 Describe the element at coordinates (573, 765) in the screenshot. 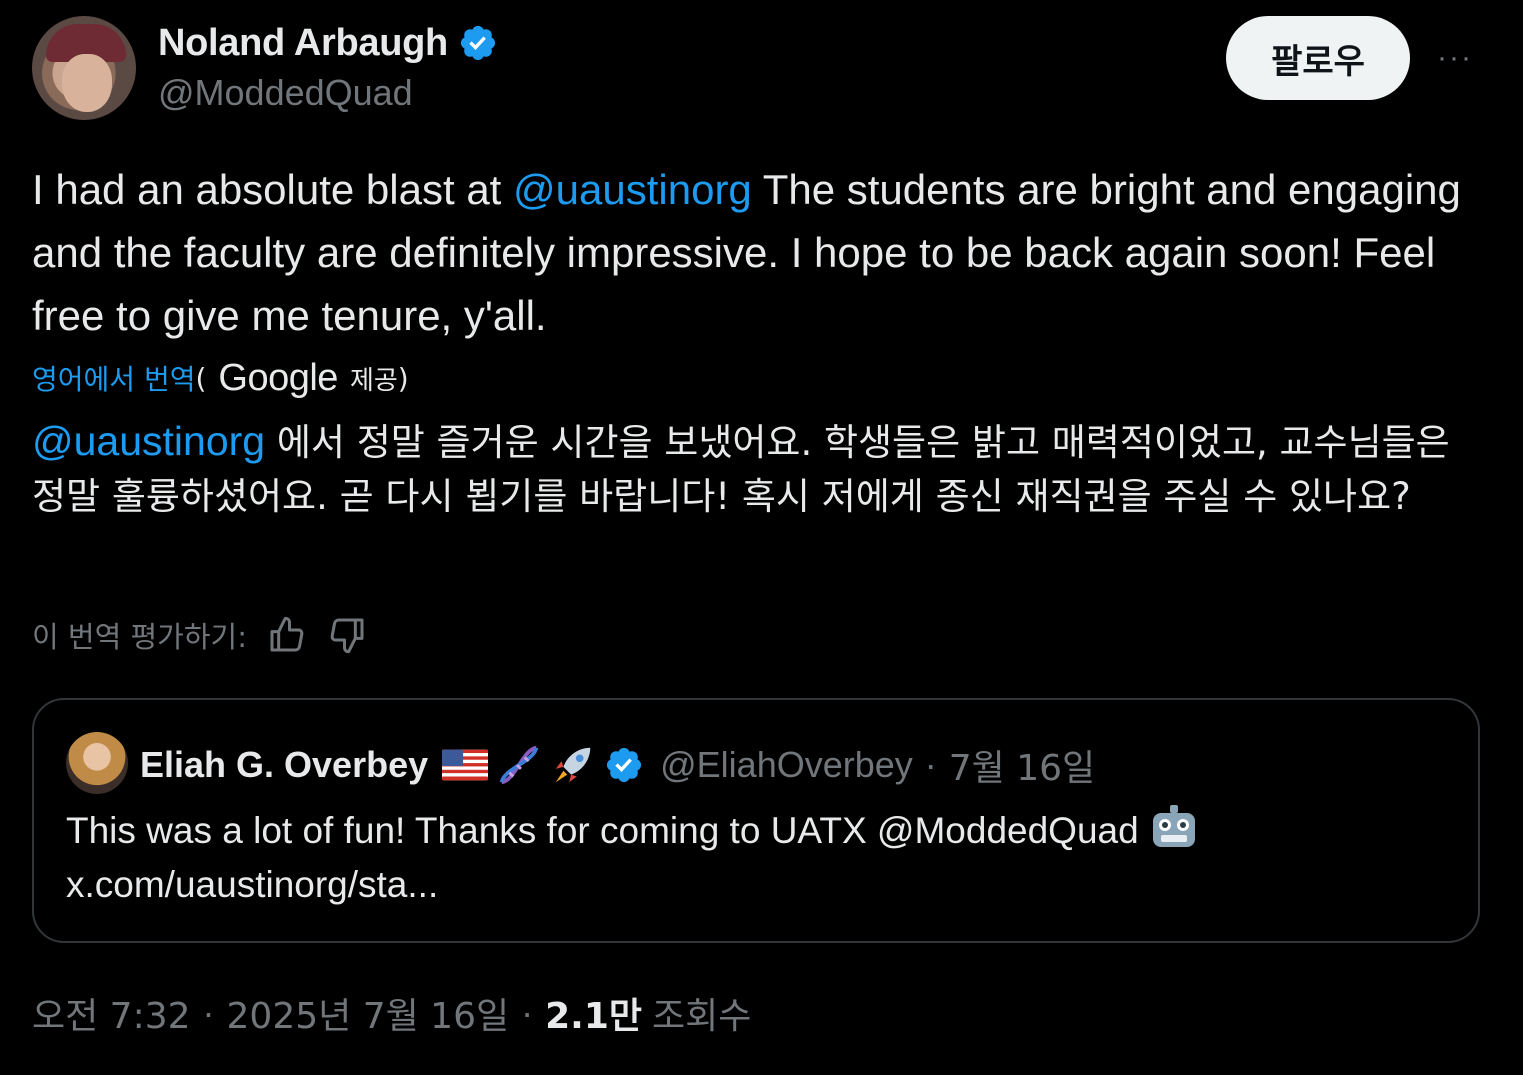

I see `rocket-icon` at that location.